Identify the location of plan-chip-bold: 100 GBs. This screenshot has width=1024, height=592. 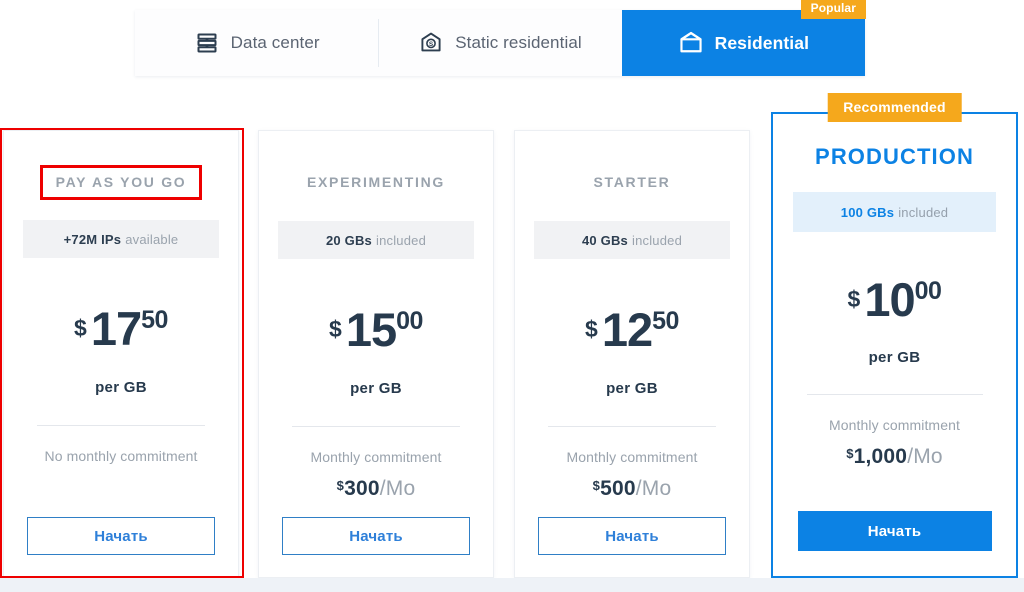
(867, 212).